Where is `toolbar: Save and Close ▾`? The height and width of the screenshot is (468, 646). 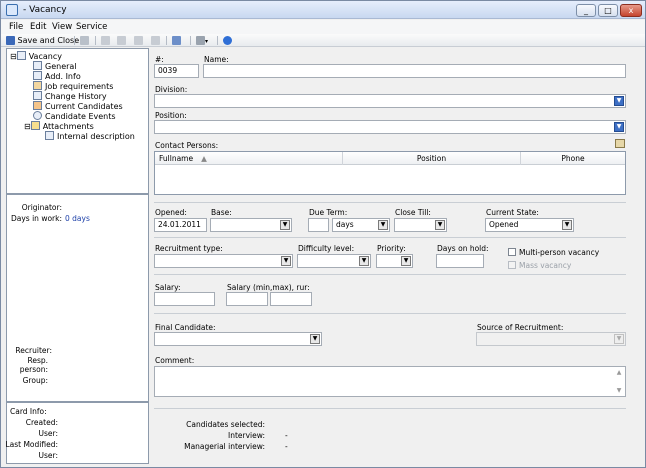
toolbar: Save and Close ▾ is located at coordinates (323, 40).